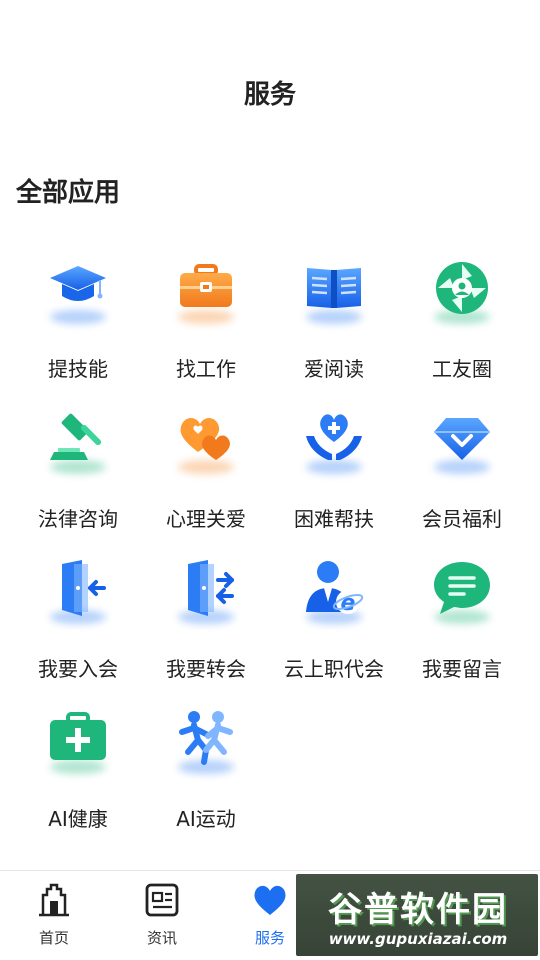 This screenshot has width=540, height=960. I want to click on app-label: 云上职代会, so click(334, 669).